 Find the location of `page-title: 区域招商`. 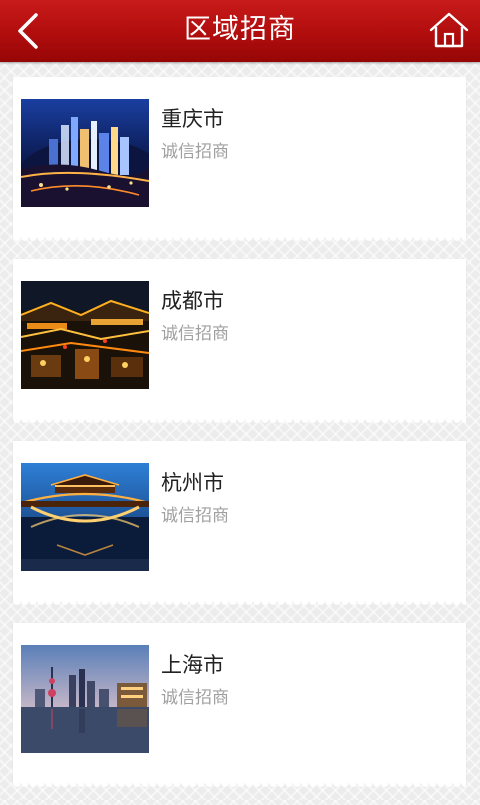

page-title: 区域招商 is located at coordinates (240, 29).